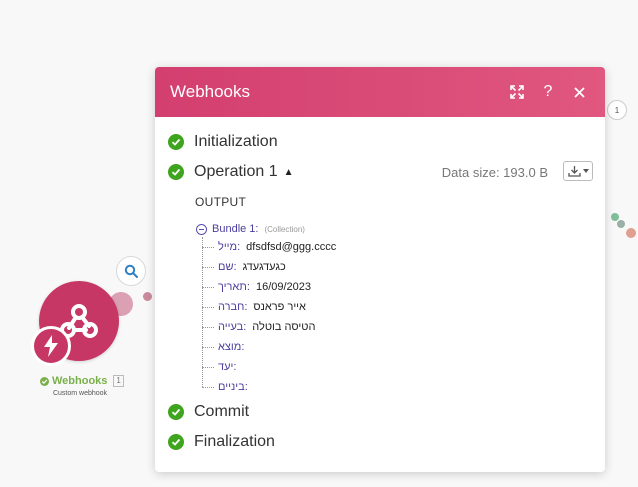 The height and width of the screenshot is (487, 638). I want to click on bundle-row: ביניים:, so click(397, 387).